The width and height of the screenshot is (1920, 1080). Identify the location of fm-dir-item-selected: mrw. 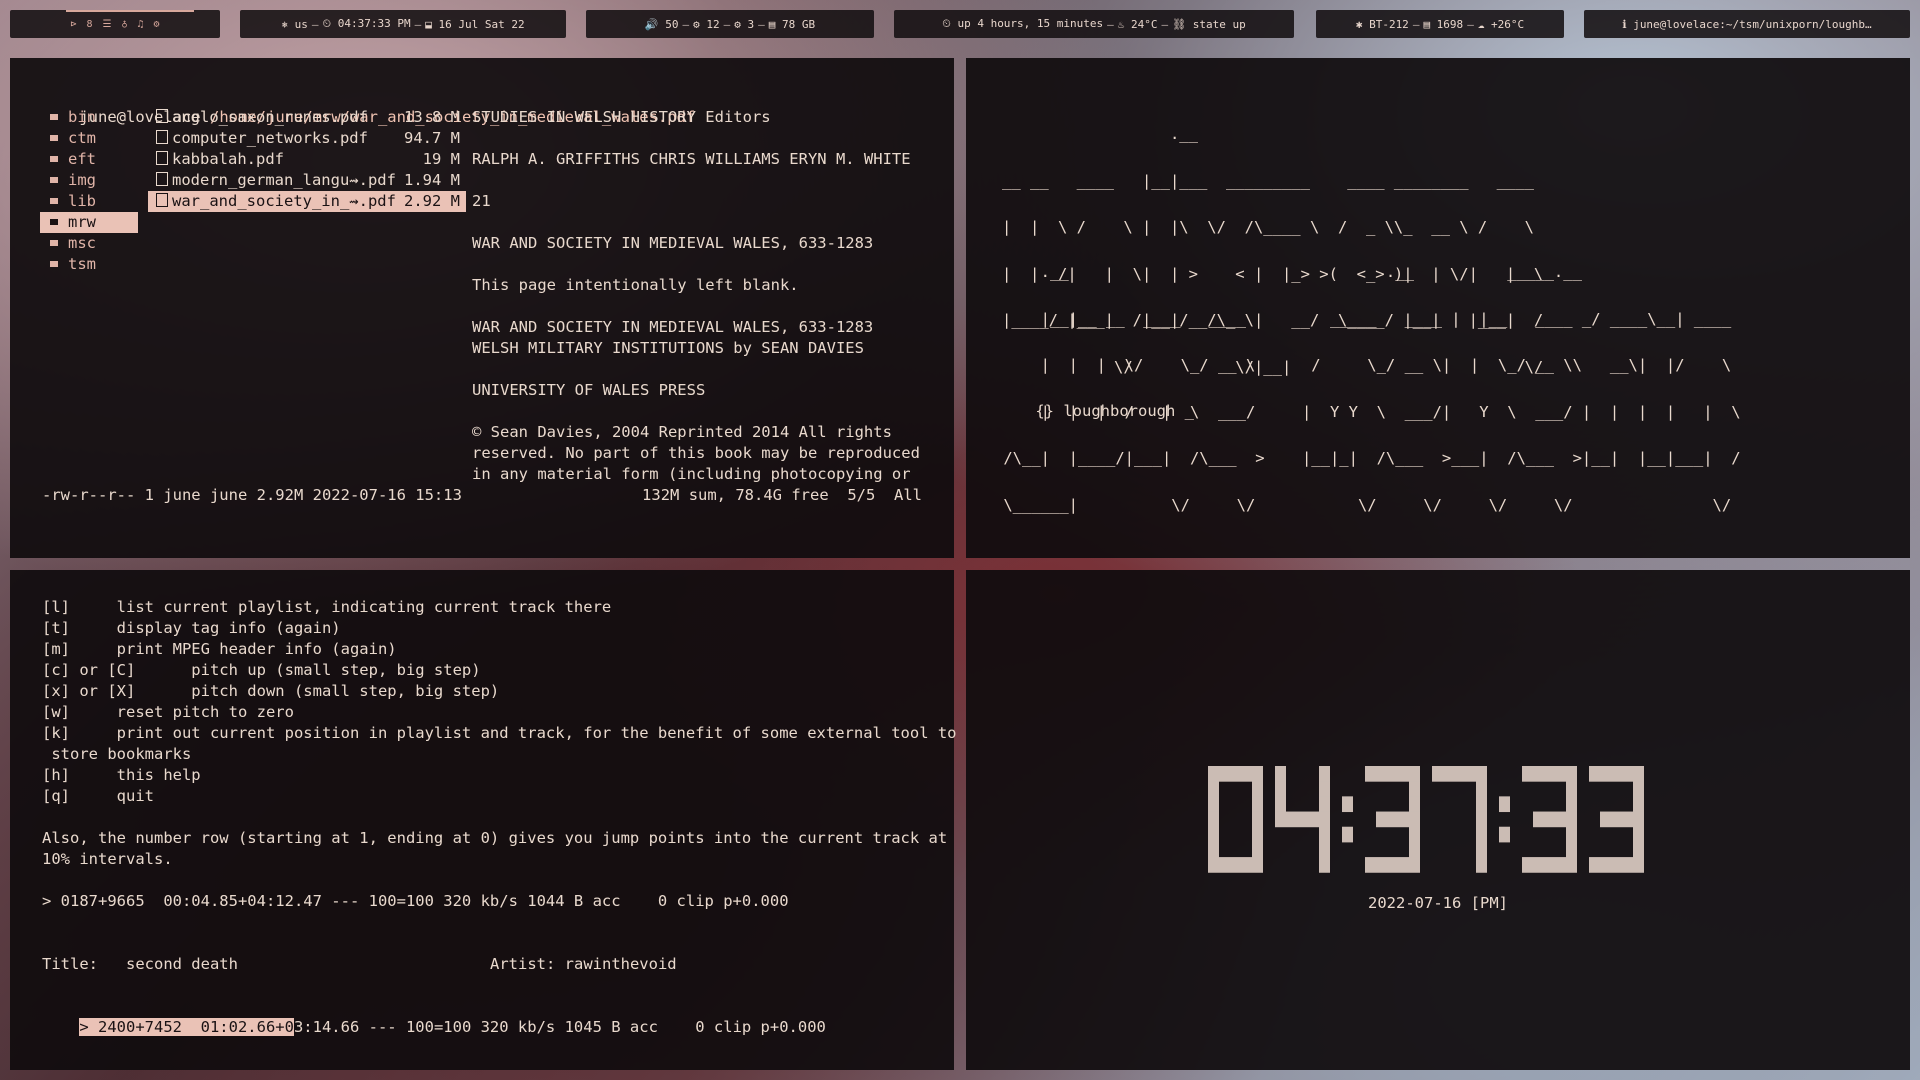
(89, 222).